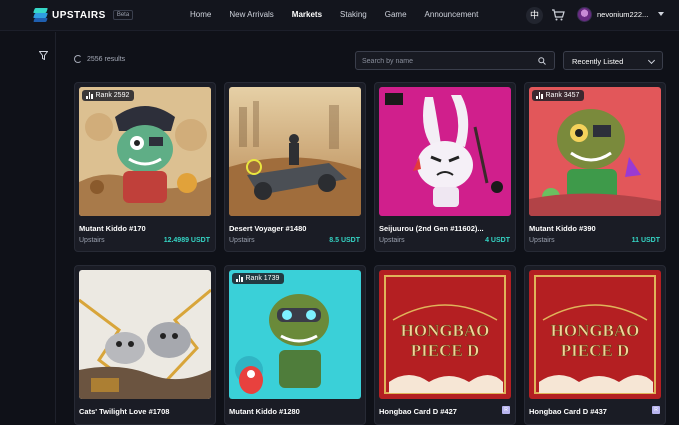 The height and width of the screenshot is (425, 679). I want to click on avatar, so click(584, 14).